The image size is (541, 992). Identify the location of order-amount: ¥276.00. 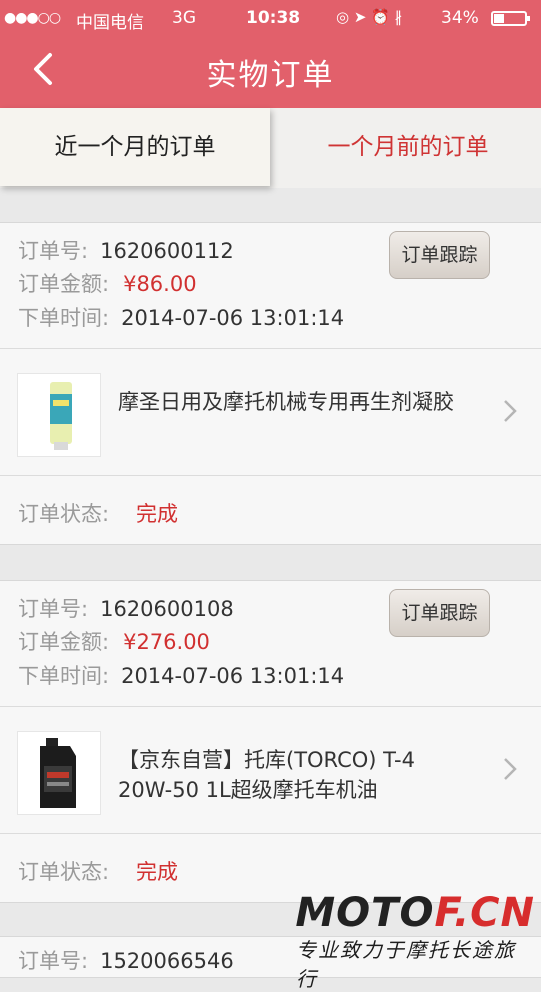
(166, 642).